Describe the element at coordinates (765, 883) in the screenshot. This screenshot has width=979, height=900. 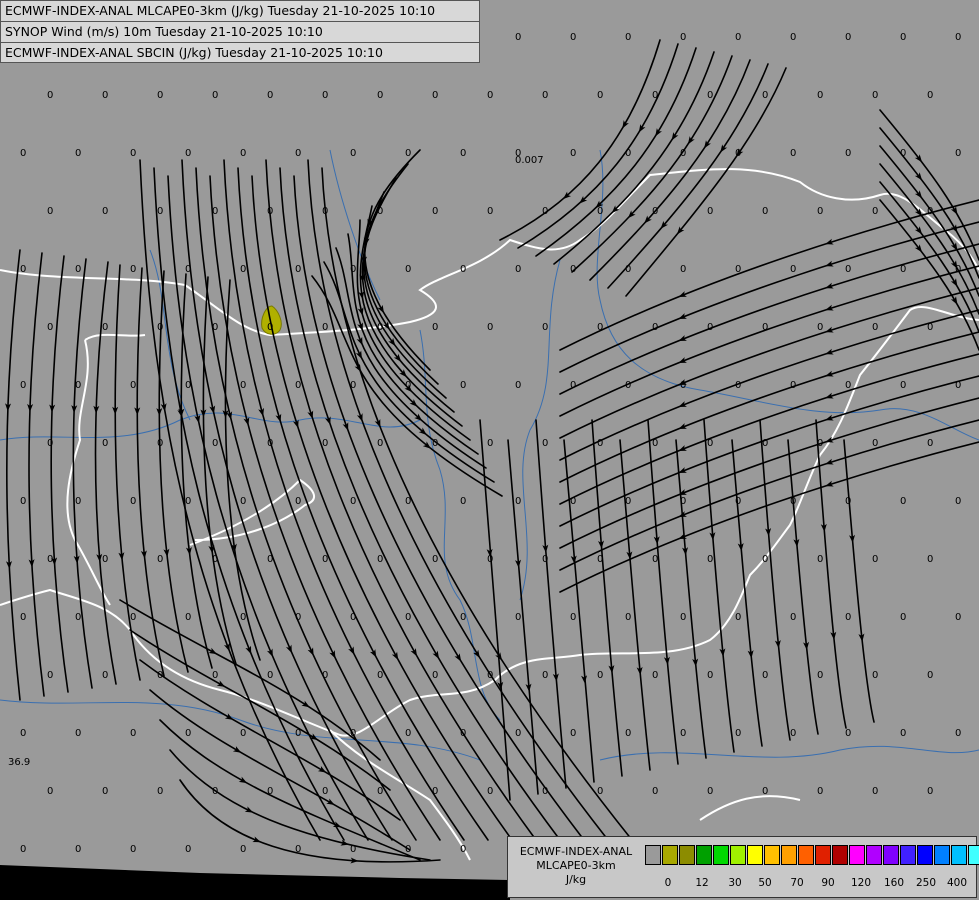
I see `legend-tick-label: 50` at that location.